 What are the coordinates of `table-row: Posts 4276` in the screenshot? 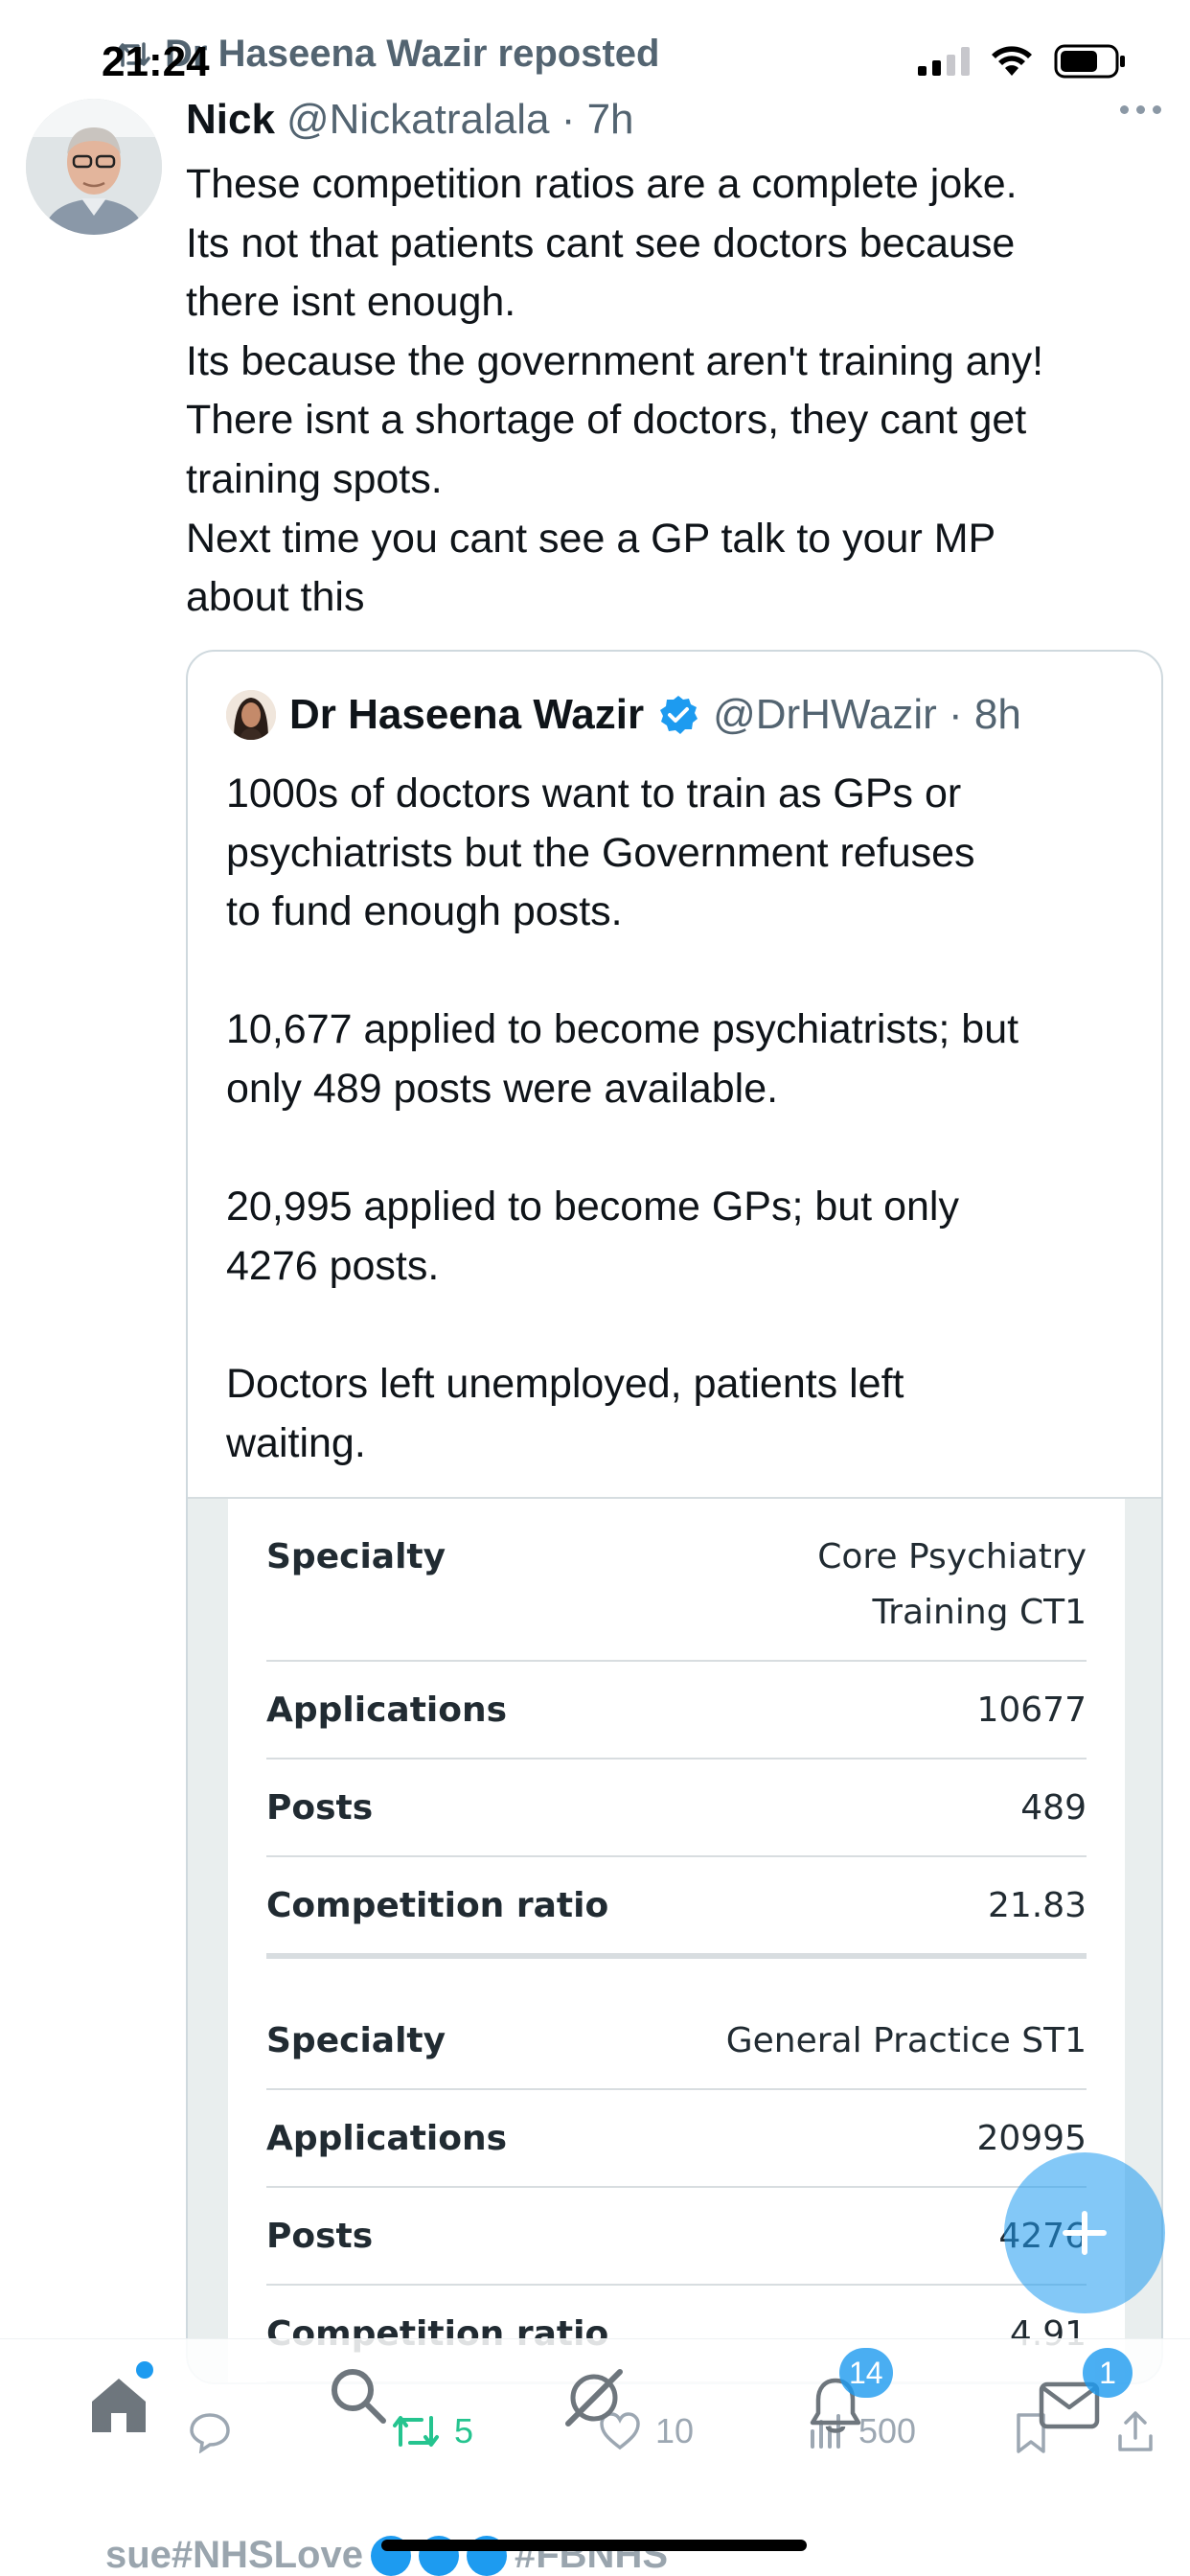 It's located at (677, 2237).